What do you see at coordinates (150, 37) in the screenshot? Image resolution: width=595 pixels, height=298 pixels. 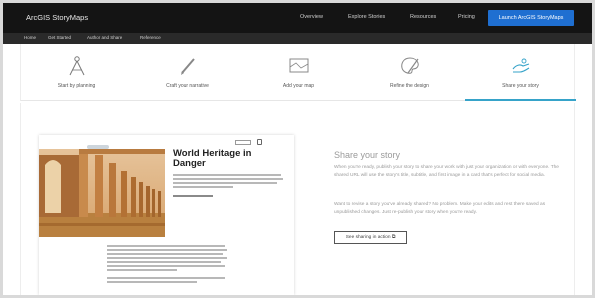 I see `subnav-reference: Reference` at bounding box center [150, 37].